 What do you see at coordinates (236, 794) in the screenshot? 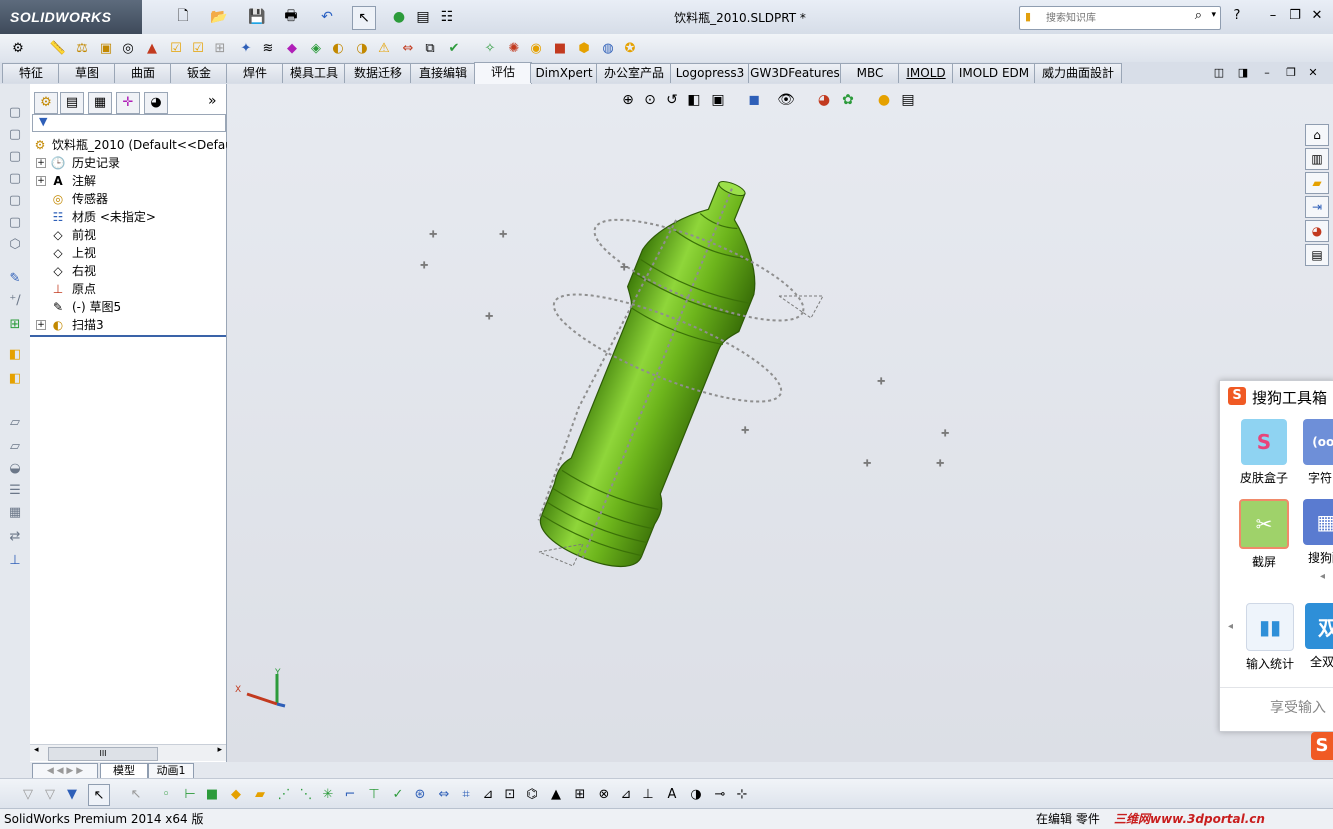
I see `filter-surface-bodies-icon: ◆` at bounding box center [236, 794].